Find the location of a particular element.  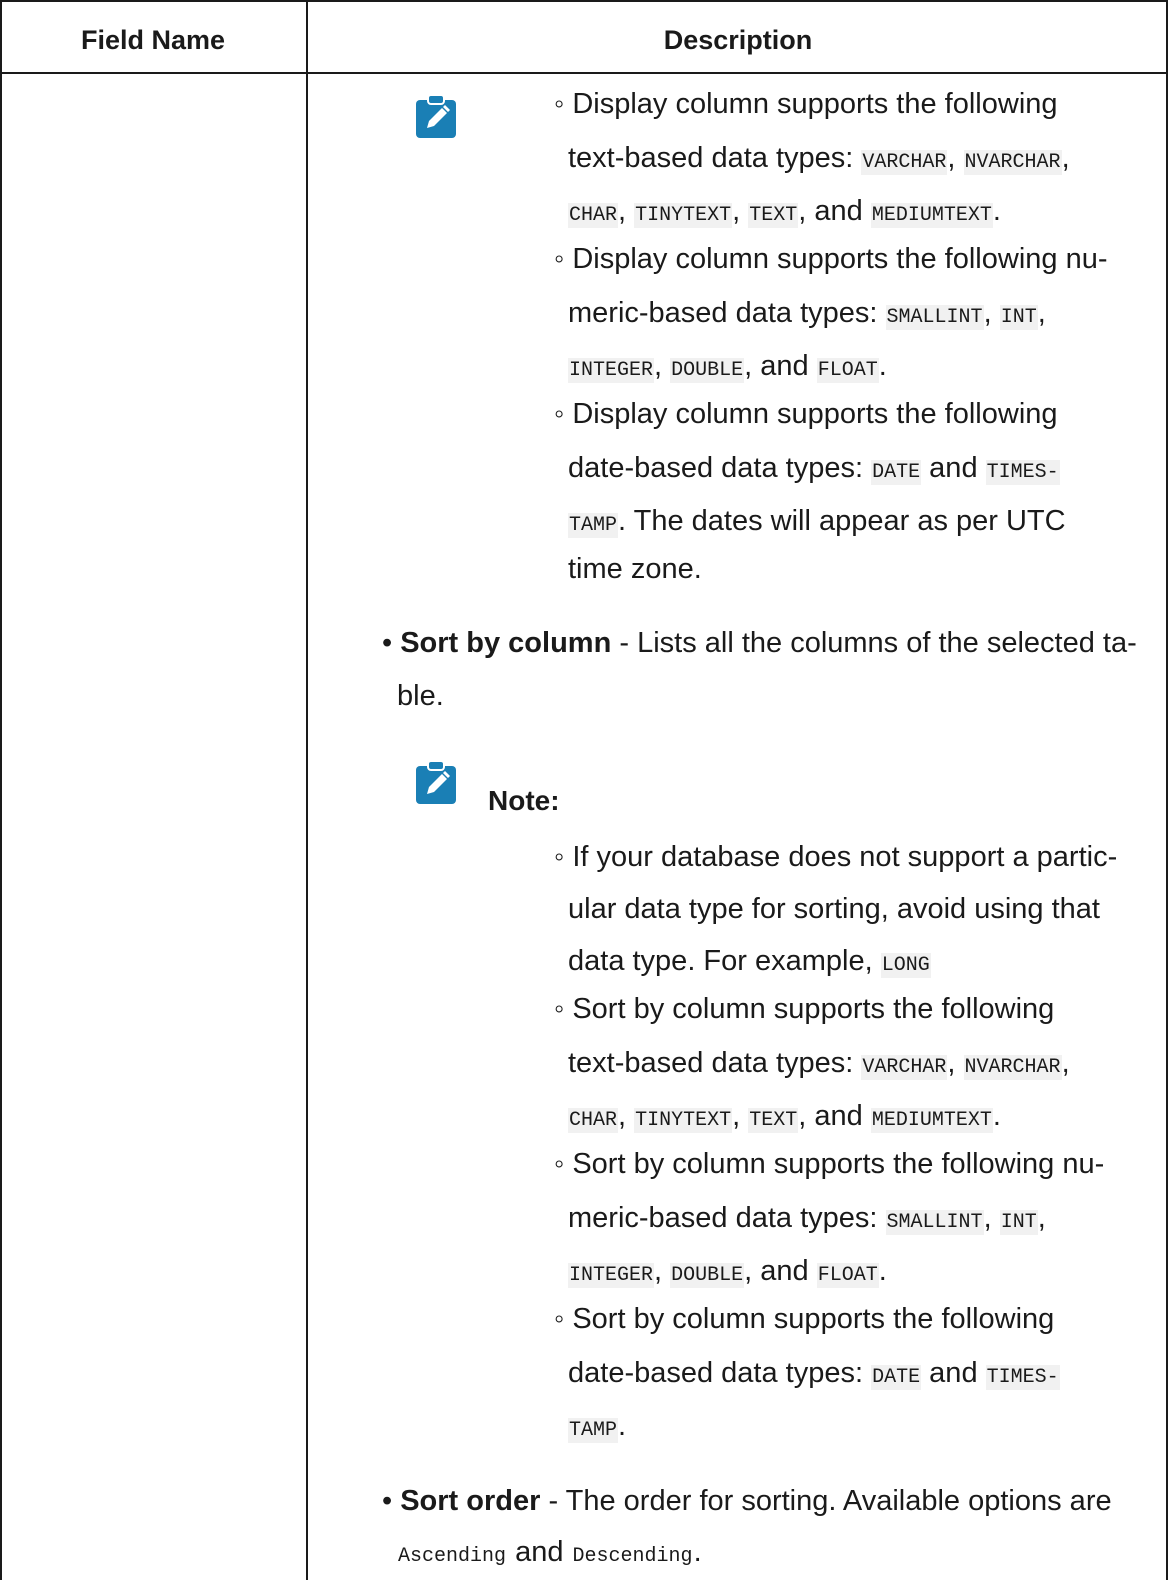

display-col-text-line1: ◦ Display column supports the following is located at coordinates (806, 104).